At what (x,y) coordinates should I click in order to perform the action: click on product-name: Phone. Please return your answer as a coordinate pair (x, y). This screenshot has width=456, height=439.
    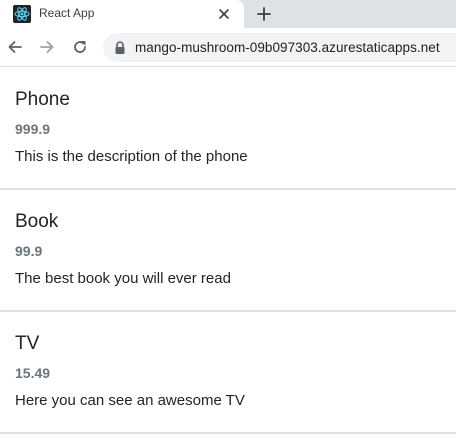
    Looking at the image, I should click on (42, 99).